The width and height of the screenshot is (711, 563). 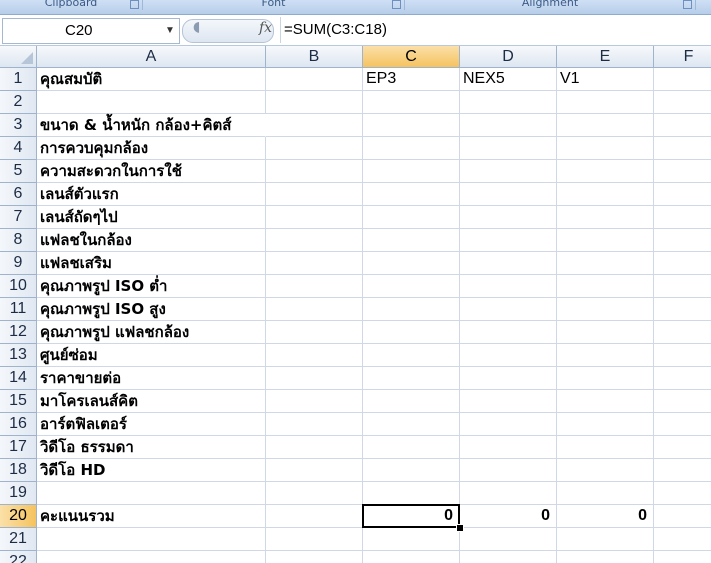 What do you see at coordinates (314, 516) in the screenshot?
I see `cell-b20` at bounding box center [314, 516].